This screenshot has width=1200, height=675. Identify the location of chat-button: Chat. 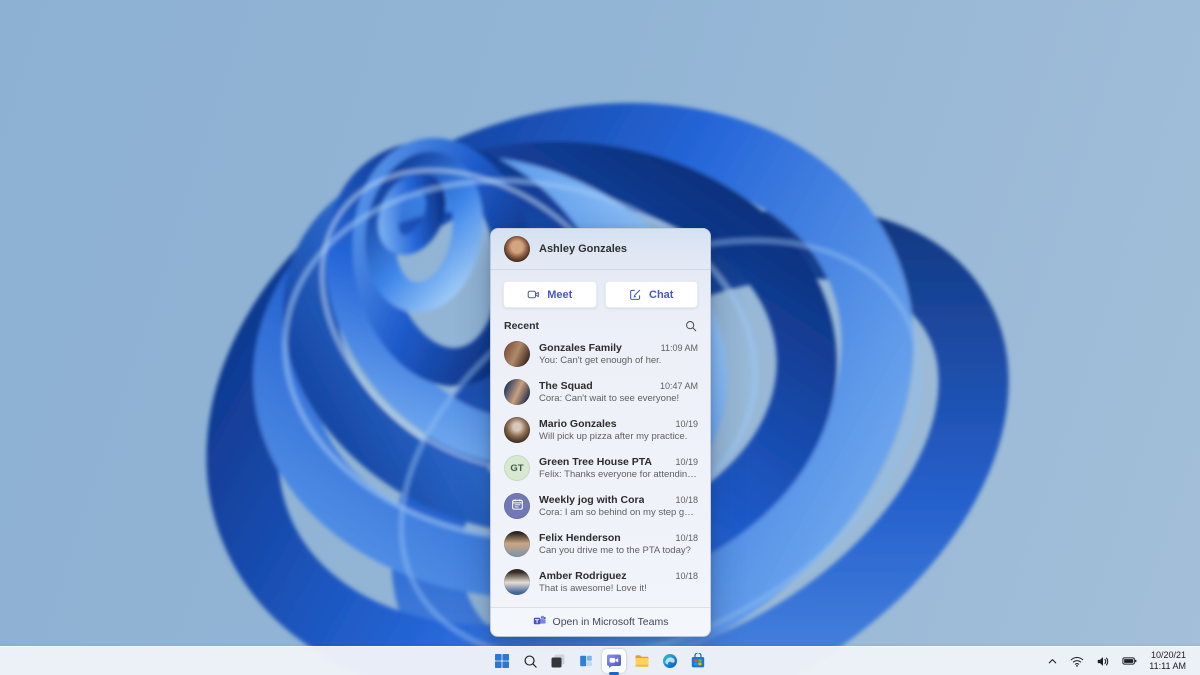
(651, 294).